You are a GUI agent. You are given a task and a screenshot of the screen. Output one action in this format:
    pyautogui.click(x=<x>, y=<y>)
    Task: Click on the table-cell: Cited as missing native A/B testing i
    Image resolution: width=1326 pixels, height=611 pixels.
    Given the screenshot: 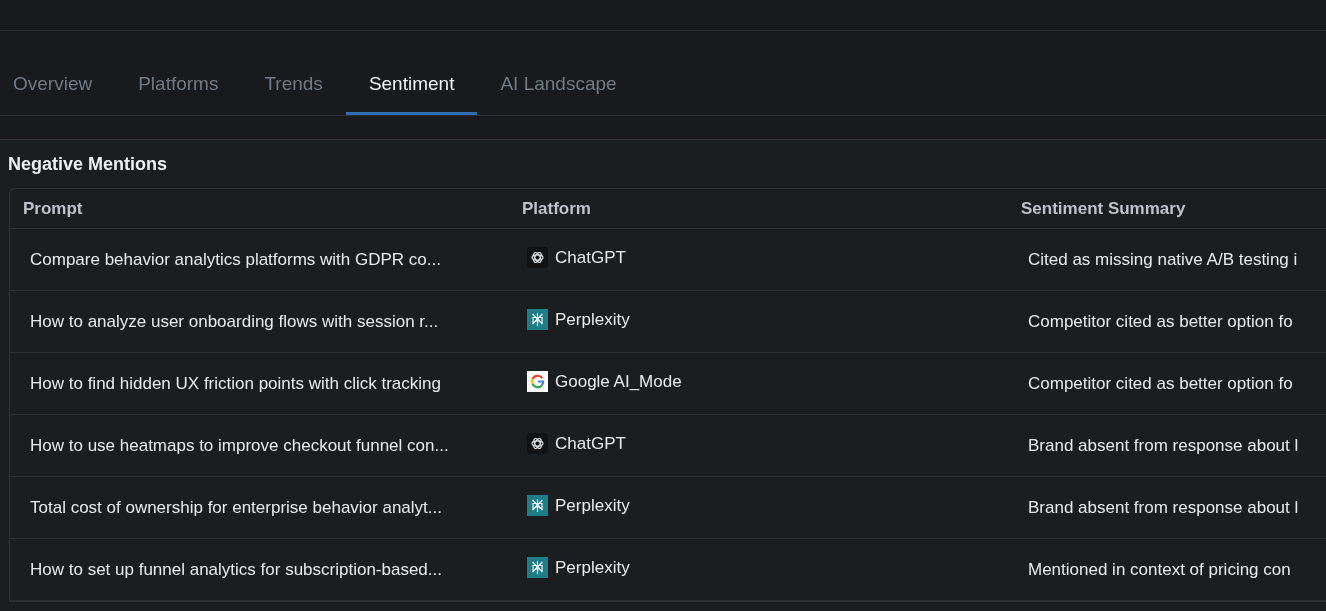 What is the action you would take?
    pyautogui.click(x=1163, y=259)
    